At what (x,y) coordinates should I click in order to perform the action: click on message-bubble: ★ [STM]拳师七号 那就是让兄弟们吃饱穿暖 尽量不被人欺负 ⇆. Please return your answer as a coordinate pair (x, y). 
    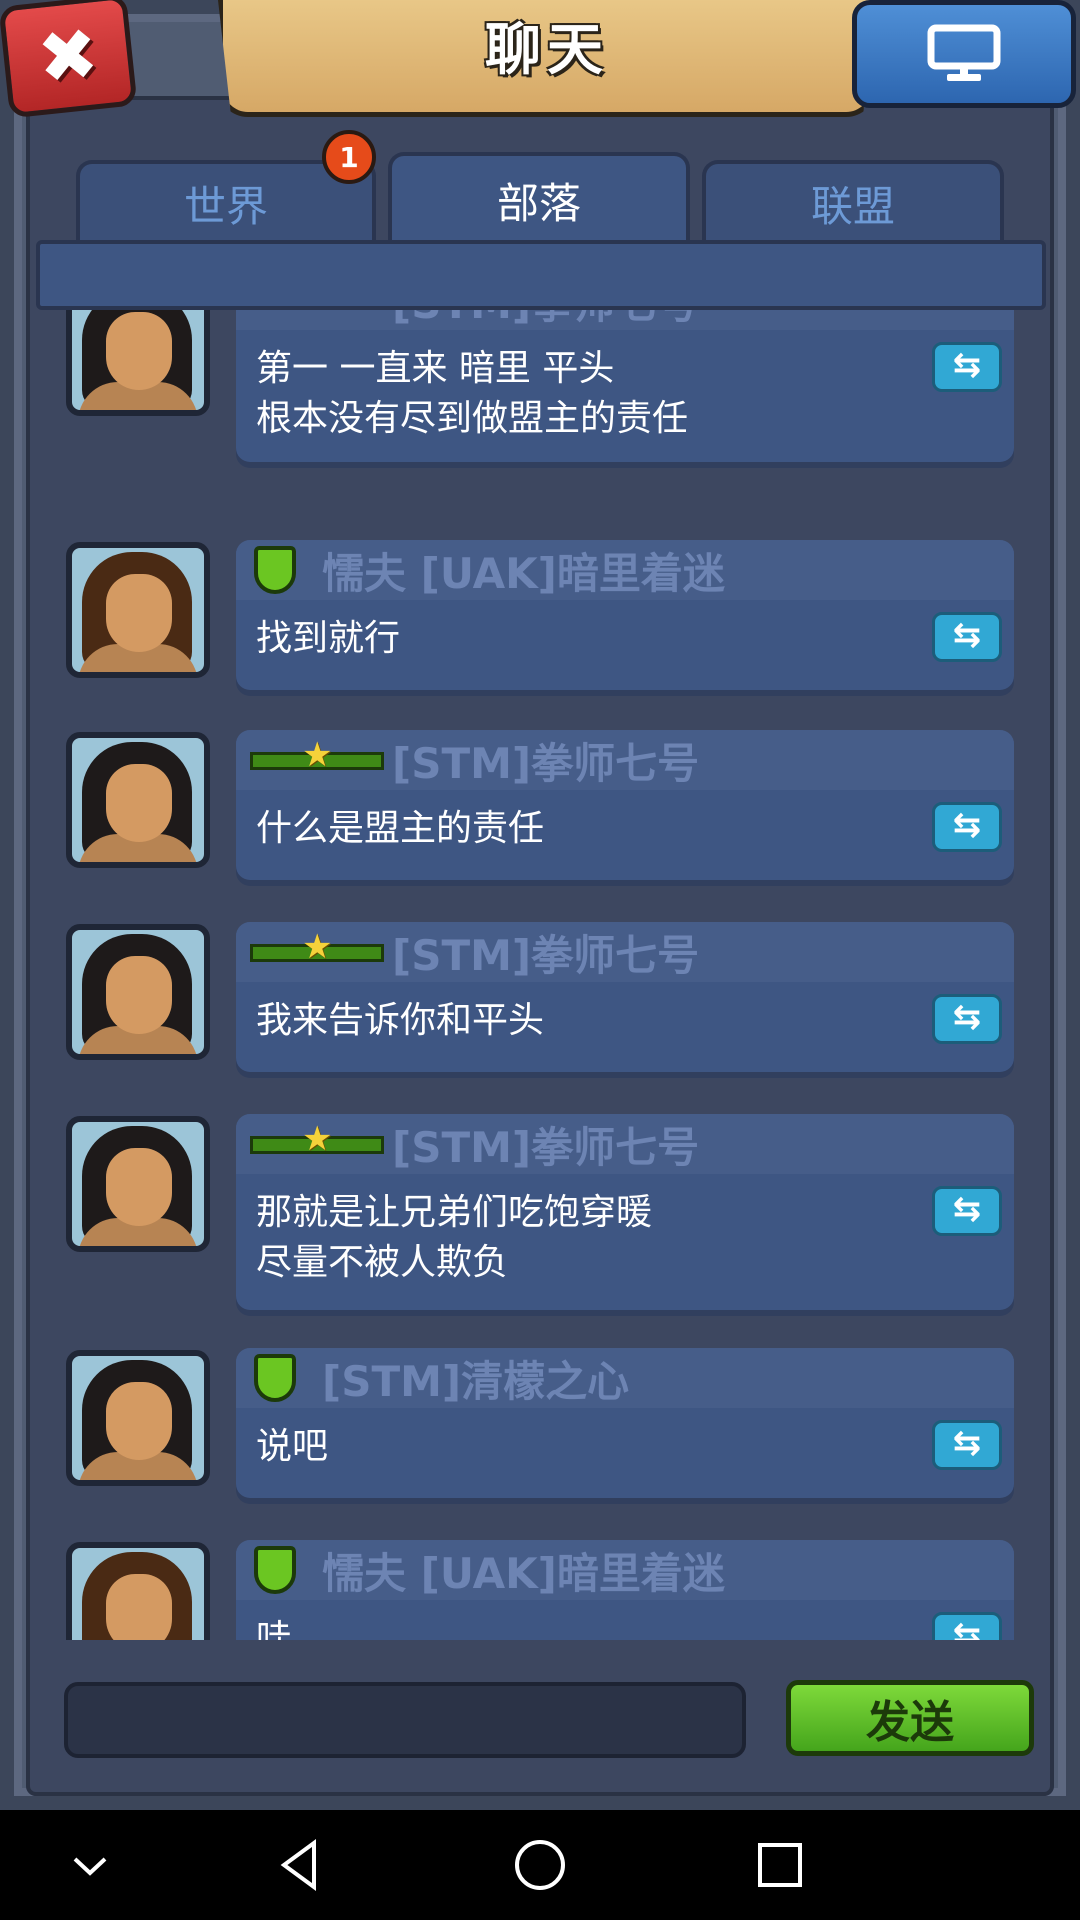
    Looking at the image, I should click on (625, 1212).